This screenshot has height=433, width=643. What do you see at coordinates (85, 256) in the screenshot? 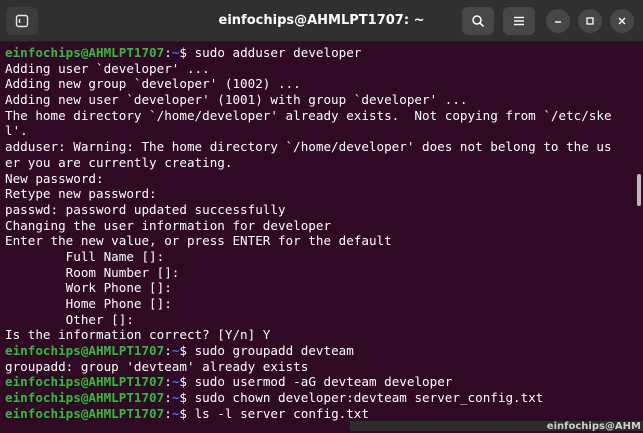
I see `terminal-output-line: Full Name []:` at bounding box center [85, 256].